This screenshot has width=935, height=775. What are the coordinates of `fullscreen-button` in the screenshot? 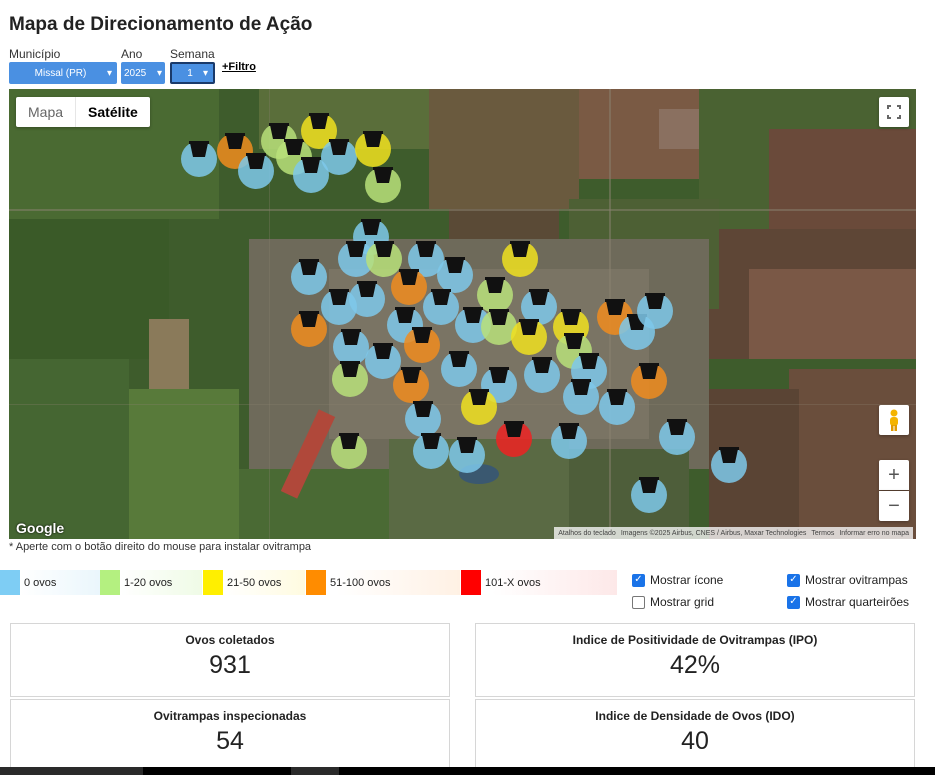 It's located at (894, 112).